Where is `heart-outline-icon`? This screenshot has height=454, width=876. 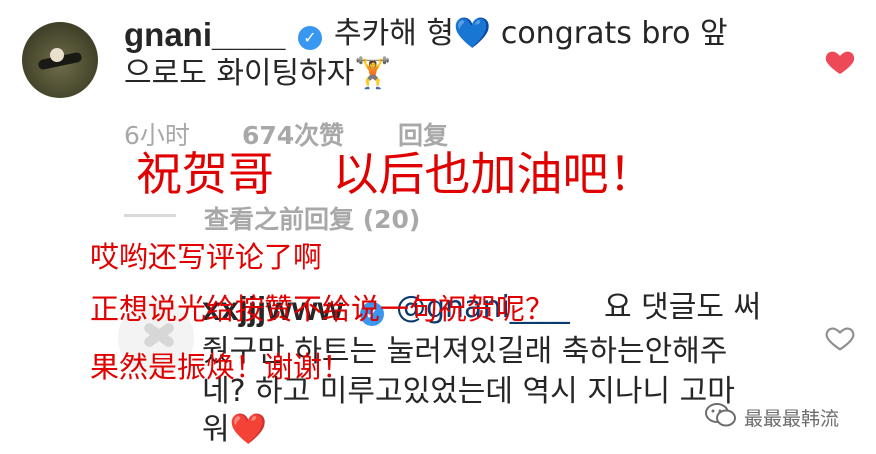
heart-outline-icon is located at coordinates (840, 338).